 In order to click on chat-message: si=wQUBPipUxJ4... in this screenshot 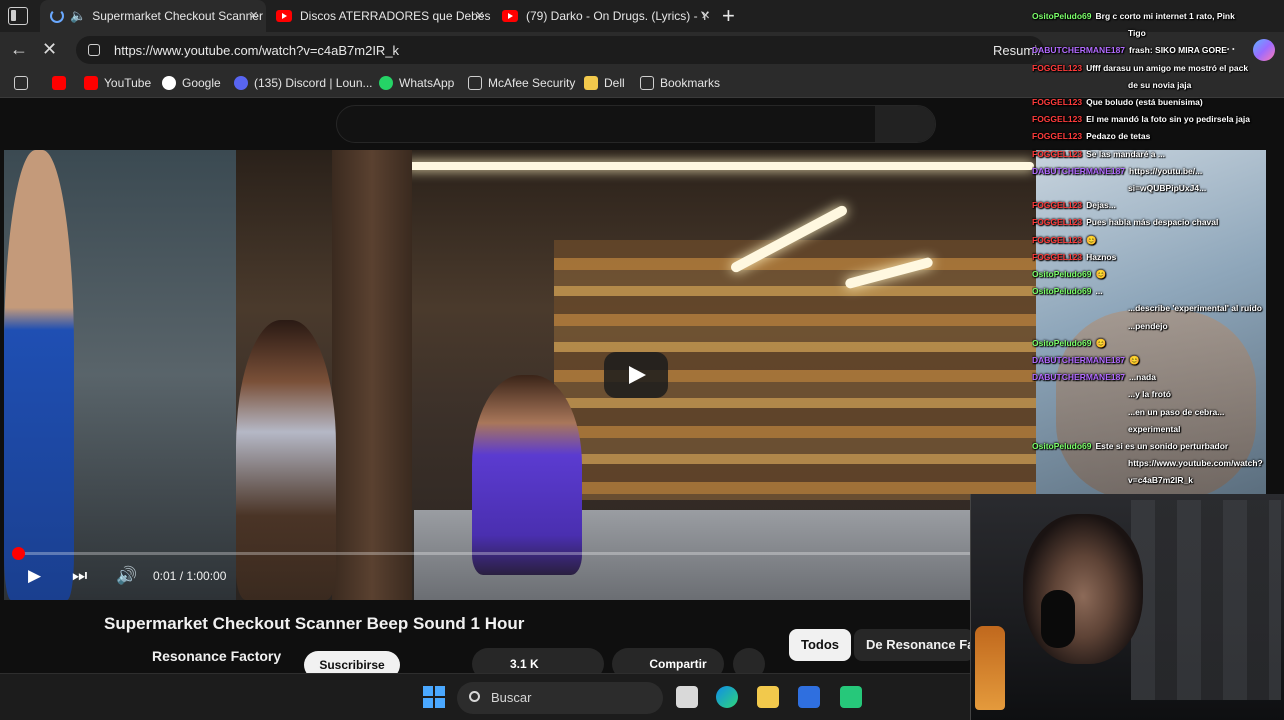, I will do `click(1157, 188)`.